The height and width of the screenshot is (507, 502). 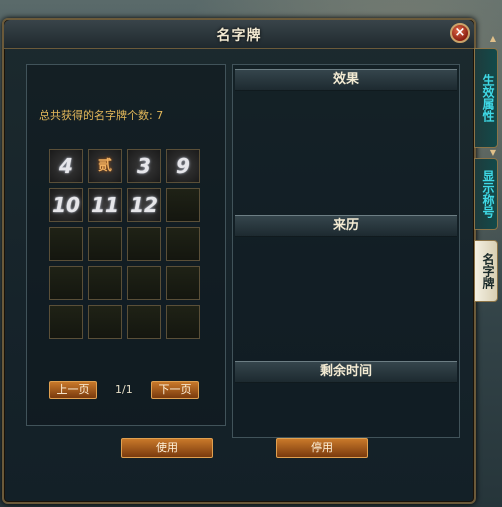 I want to click on use-button: 使用, so click(x=167, y=448).